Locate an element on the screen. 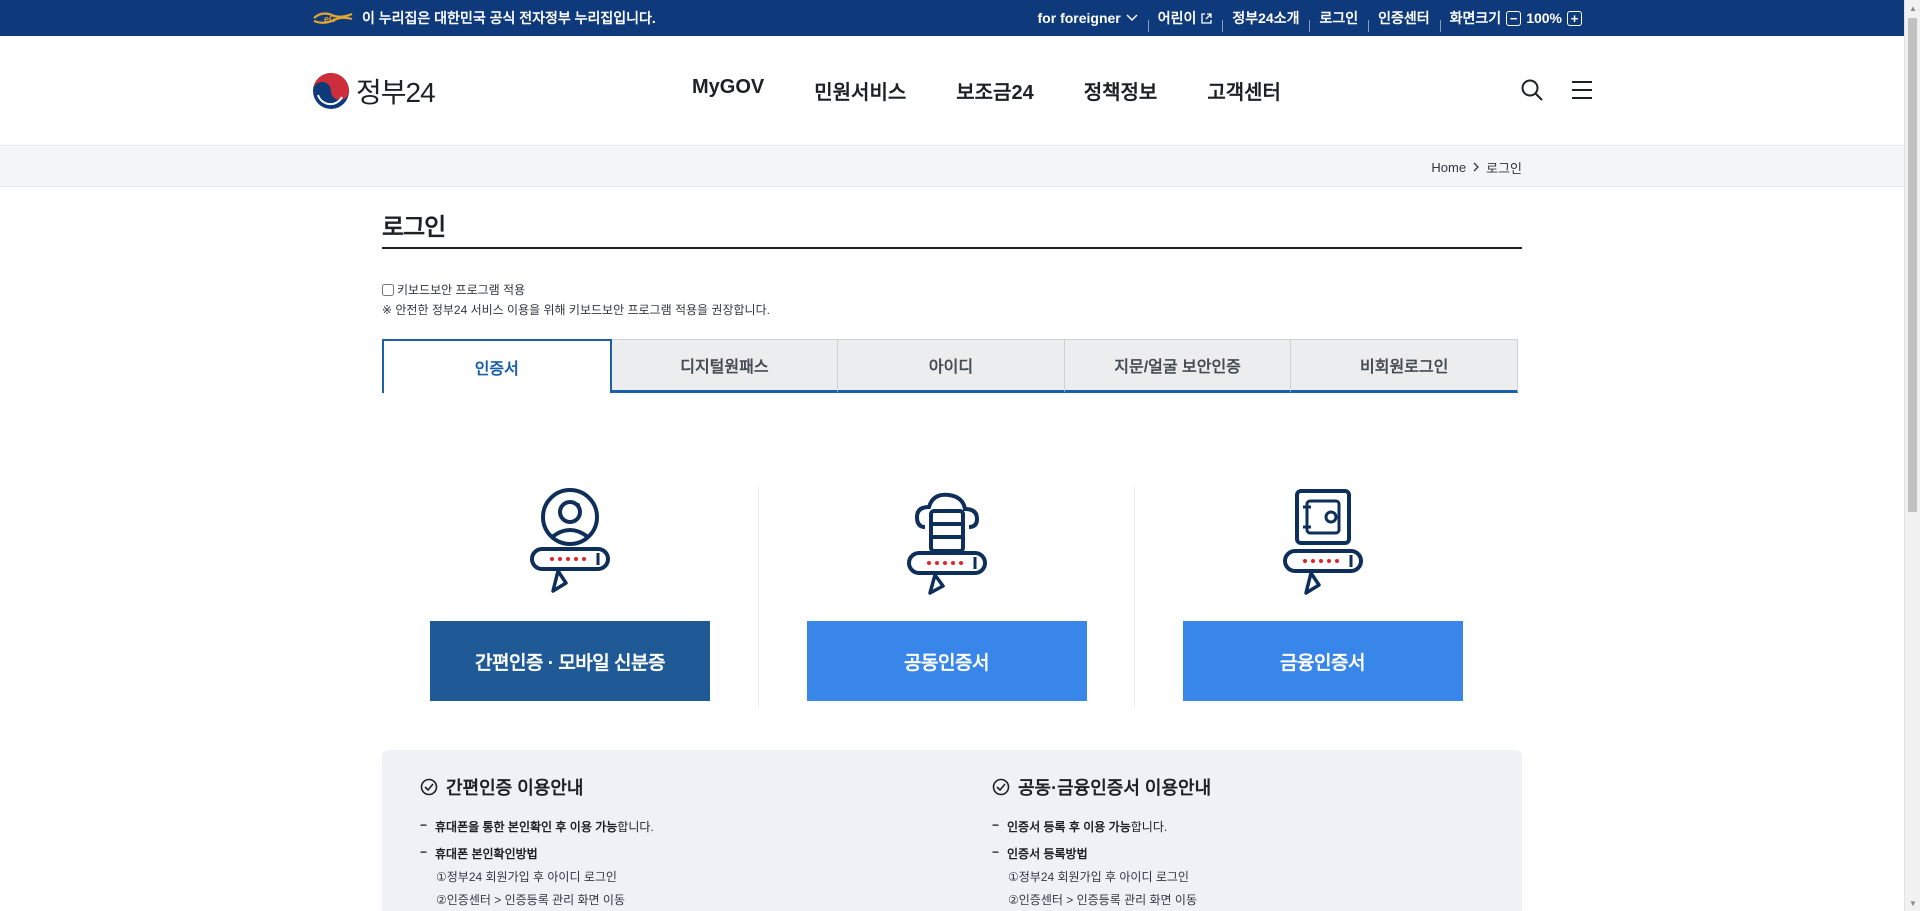  breadcrumb-bar: Home 로그인 is located at coordinates (952, 167).